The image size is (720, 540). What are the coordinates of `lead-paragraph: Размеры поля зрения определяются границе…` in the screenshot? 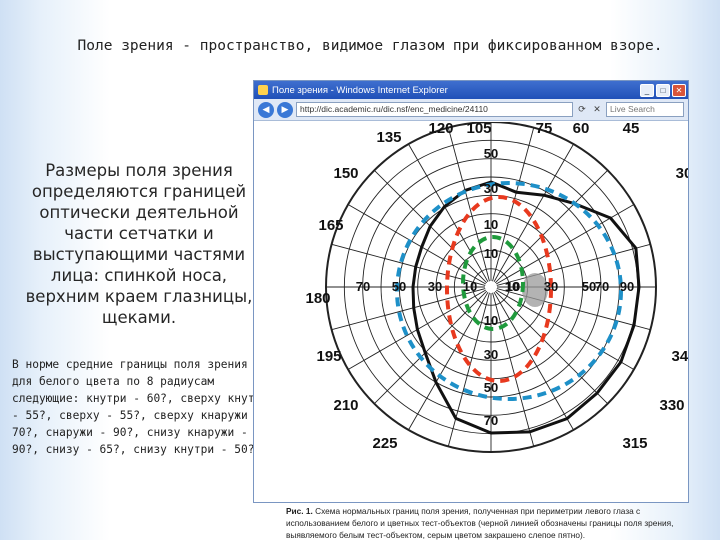 It's located at (139, 244).